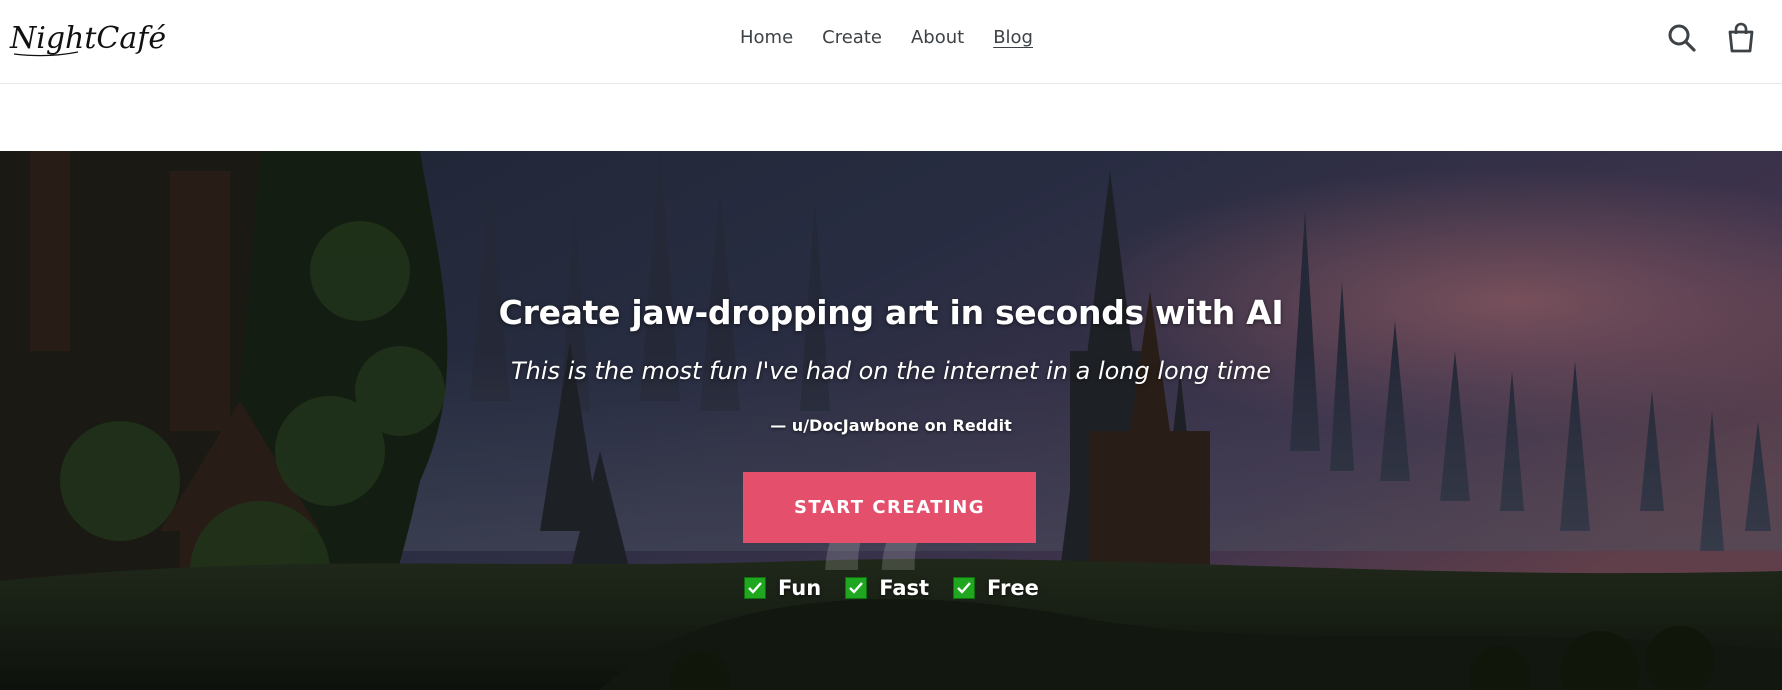 The width and height of the screenshot is (1782, 690). I want to click on search-icon, so click(1682, 38).